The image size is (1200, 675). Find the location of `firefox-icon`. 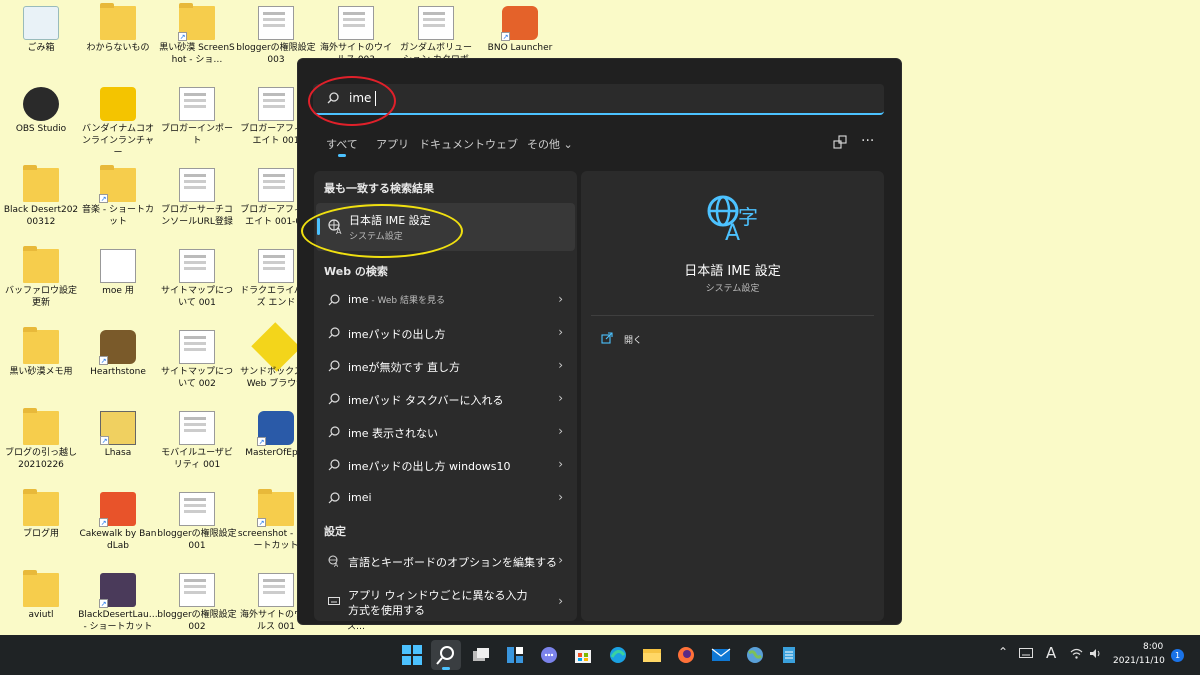

firefox-icon is located at coordinates (686, 655).